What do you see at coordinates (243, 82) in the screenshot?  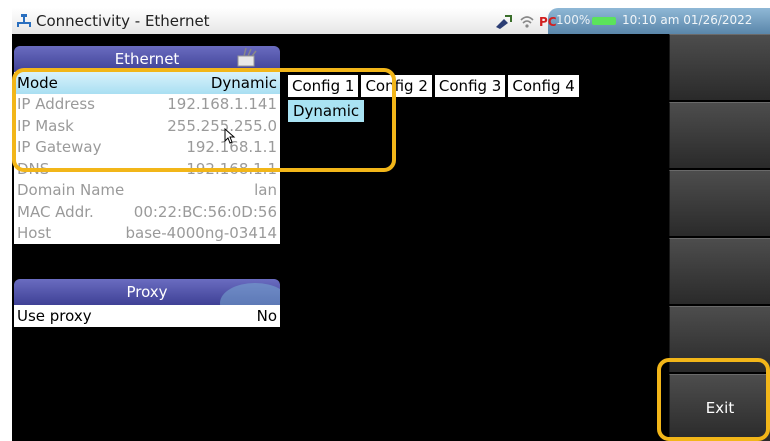 I see `mode-value: Dynamic` at bounding box center [243, 82].